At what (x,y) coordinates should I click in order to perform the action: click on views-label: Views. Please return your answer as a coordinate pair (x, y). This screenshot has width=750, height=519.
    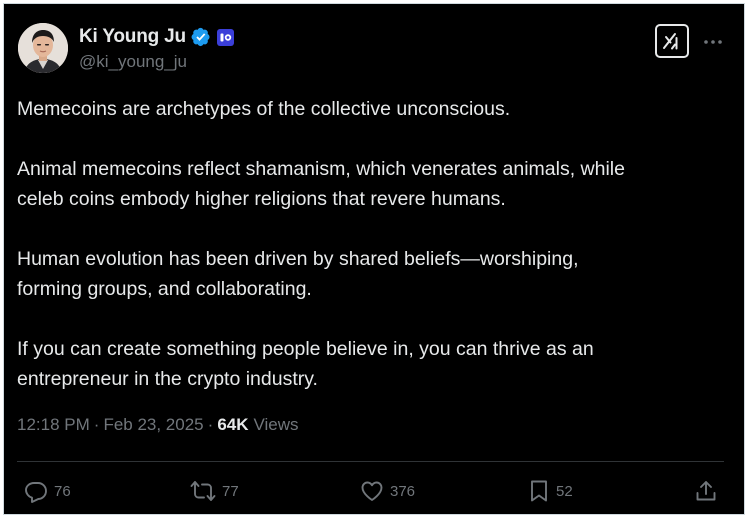
    Looking at the image, I should click on (276, 425).